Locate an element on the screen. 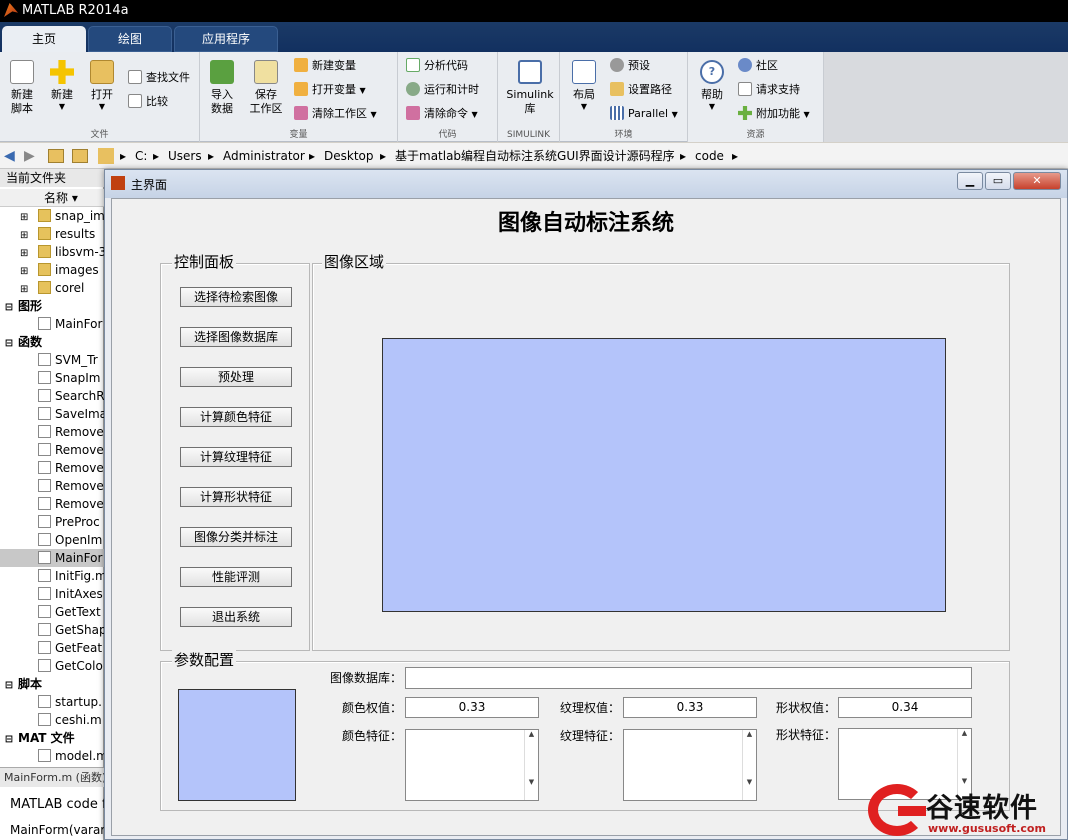 This screenshot has height=840, width=1068. file-category: ⊟ 脚本 is located at coordinates (52, 684).